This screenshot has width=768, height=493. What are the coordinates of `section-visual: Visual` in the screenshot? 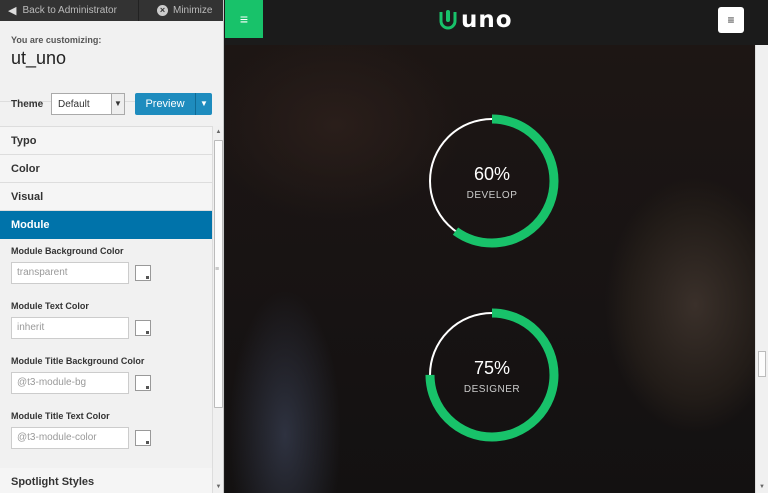 It's located at (106, 197).